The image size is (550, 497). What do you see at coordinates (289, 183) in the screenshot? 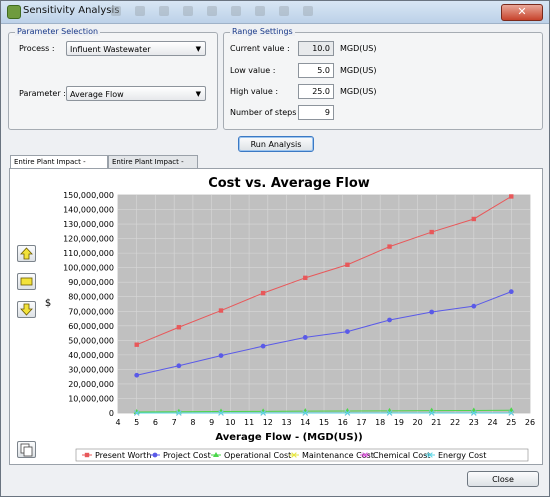
I see `chart-title: Cost vs. Average Flow` at bounding box center [289, 183].